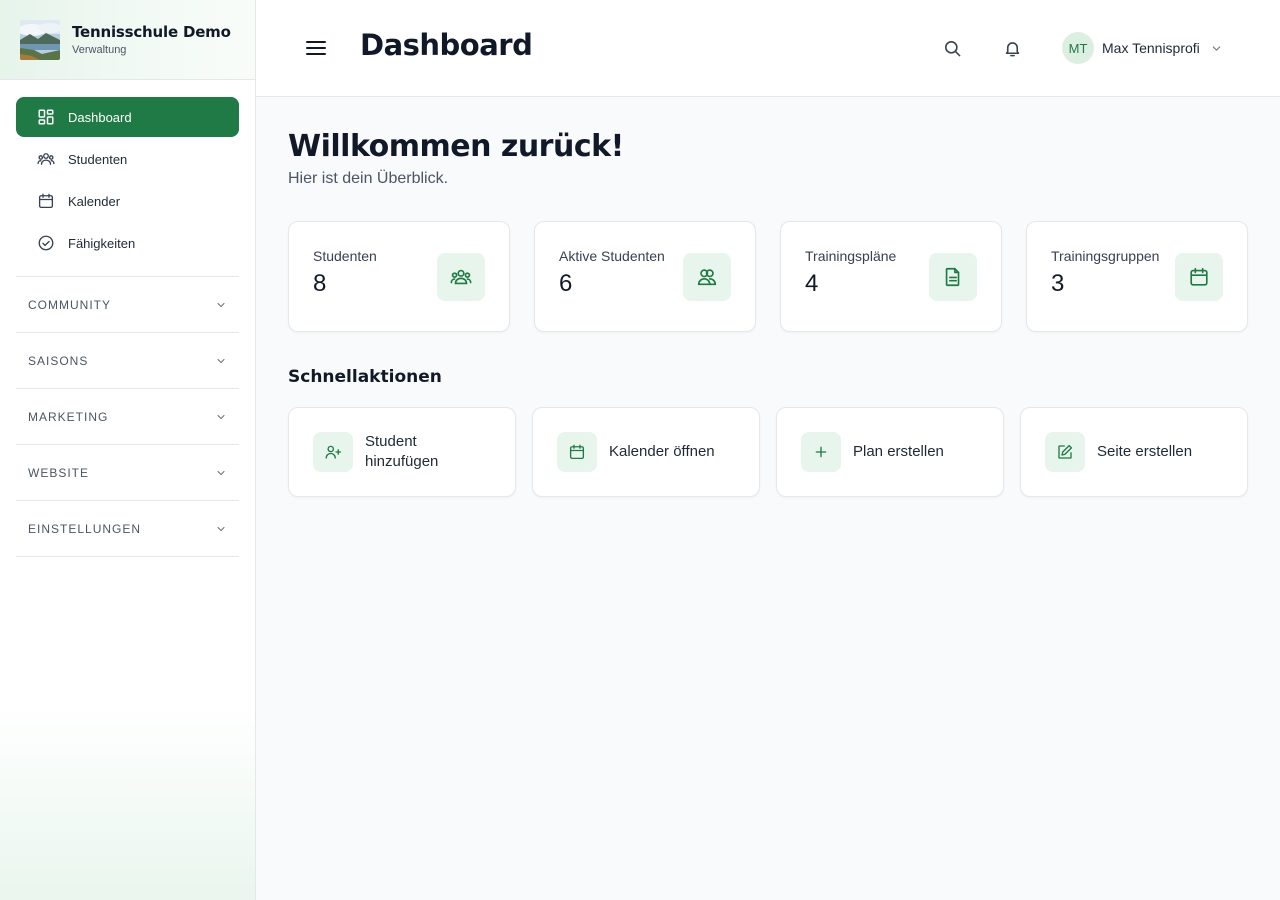 This screenshot has width=1280, height=900. I want to click on section-label: SAISONS, so click(58, 360).